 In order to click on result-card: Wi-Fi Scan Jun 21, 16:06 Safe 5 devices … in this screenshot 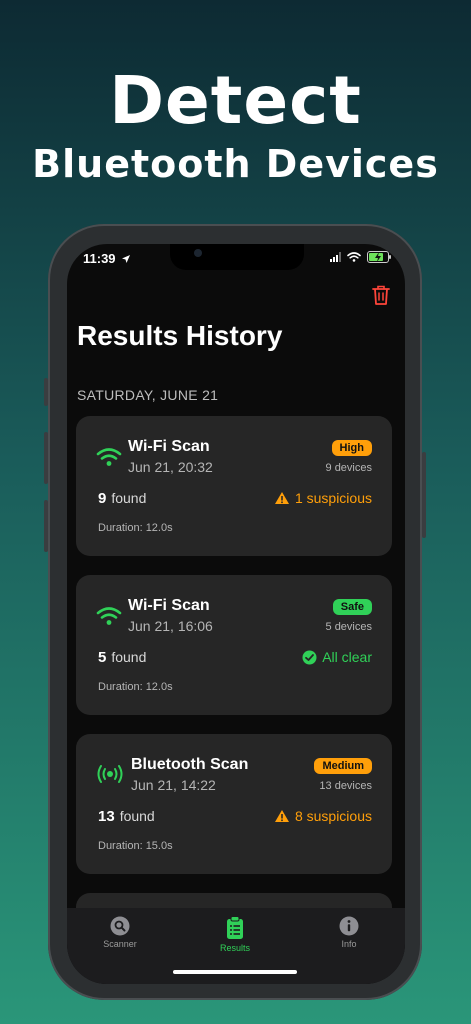, I will do `click(234, 645)`.